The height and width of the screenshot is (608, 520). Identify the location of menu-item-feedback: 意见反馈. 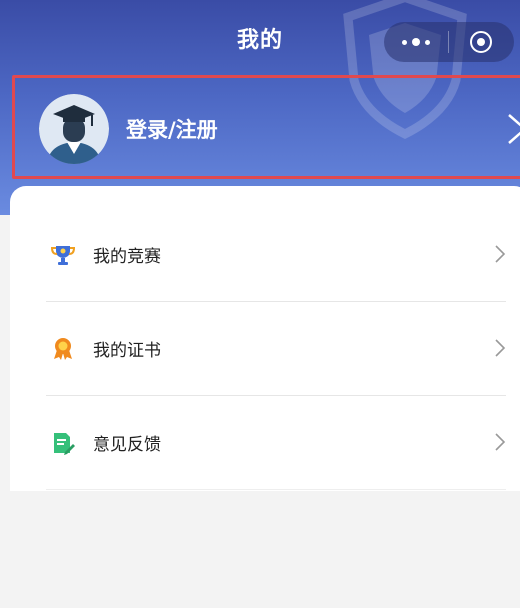
(276, 443).